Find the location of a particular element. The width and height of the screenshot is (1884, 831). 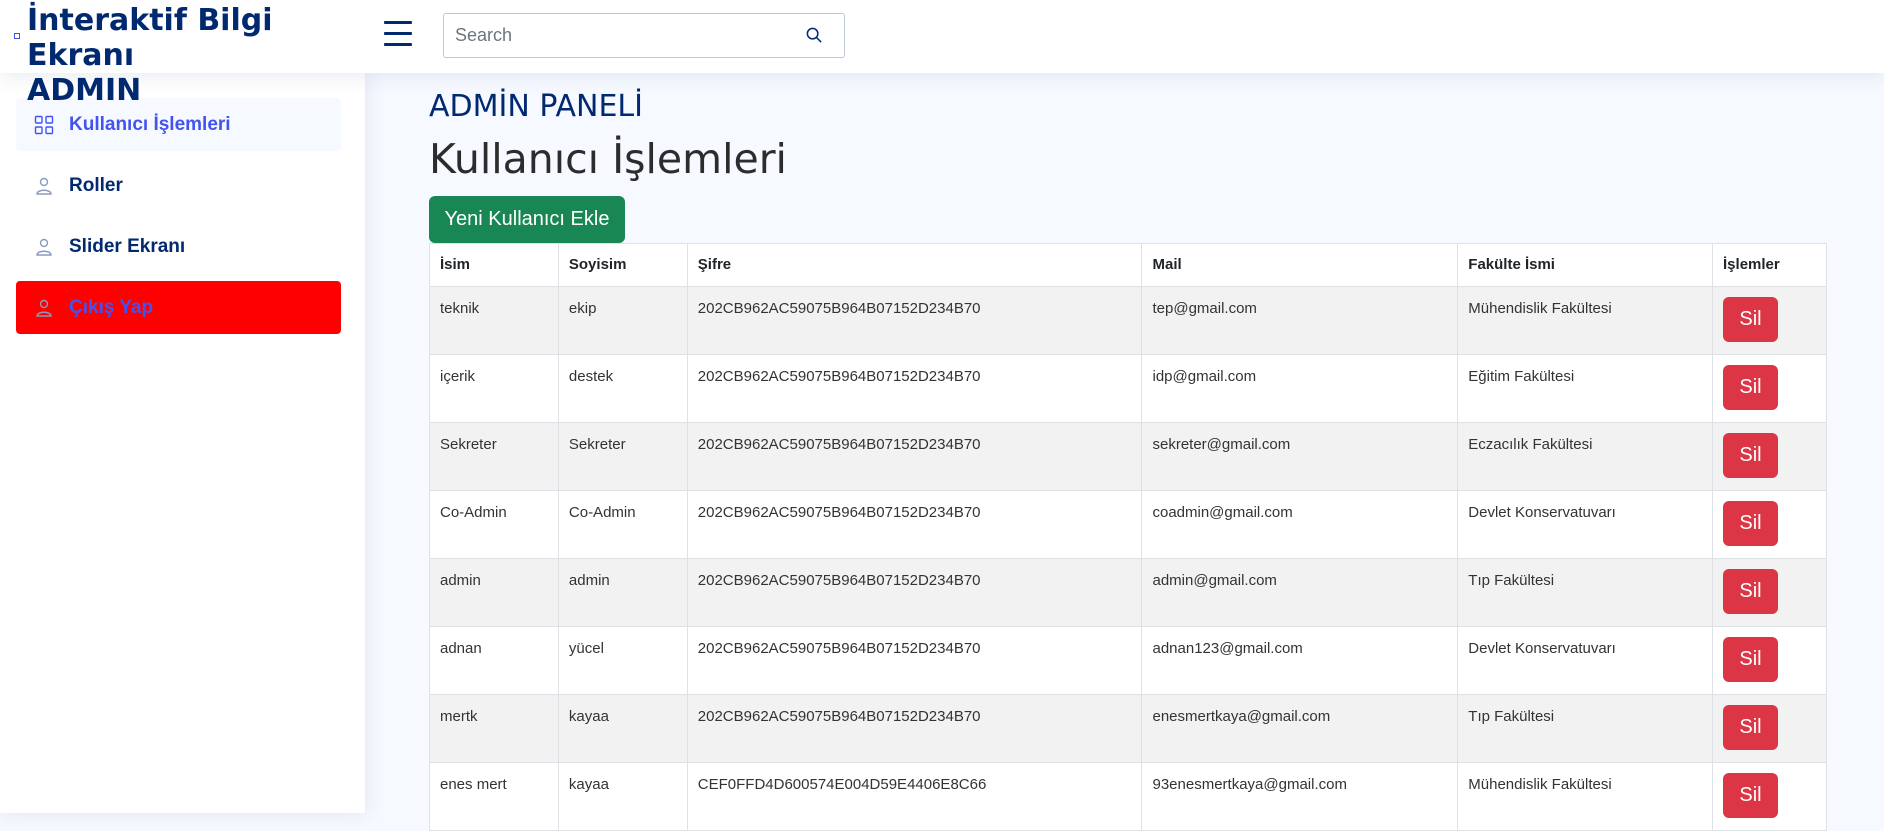

cell-soyisim: Co-Admin is located at coordinates (622, 524).